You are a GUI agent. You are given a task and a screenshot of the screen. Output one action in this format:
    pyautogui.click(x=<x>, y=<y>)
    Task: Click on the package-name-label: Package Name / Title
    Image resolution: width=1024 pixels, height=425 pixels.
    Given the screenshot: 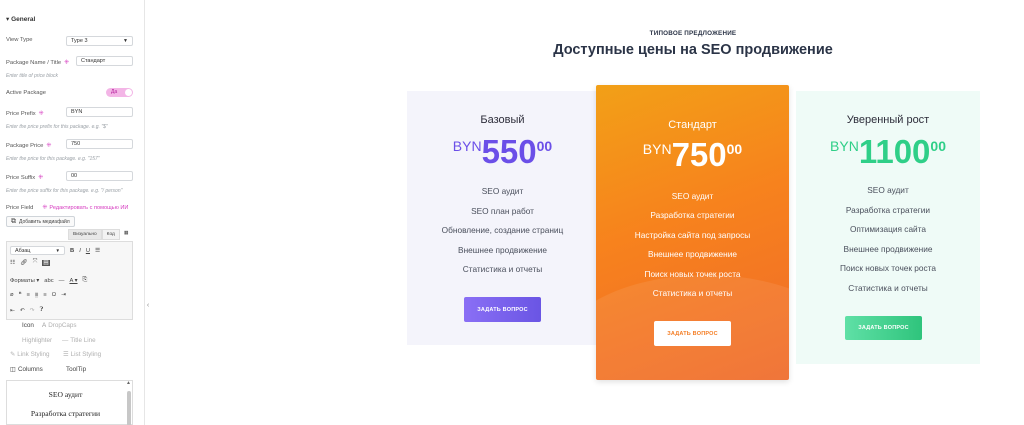 What is the action you would take?
    pyautogui.click(x=34, y=62)
    